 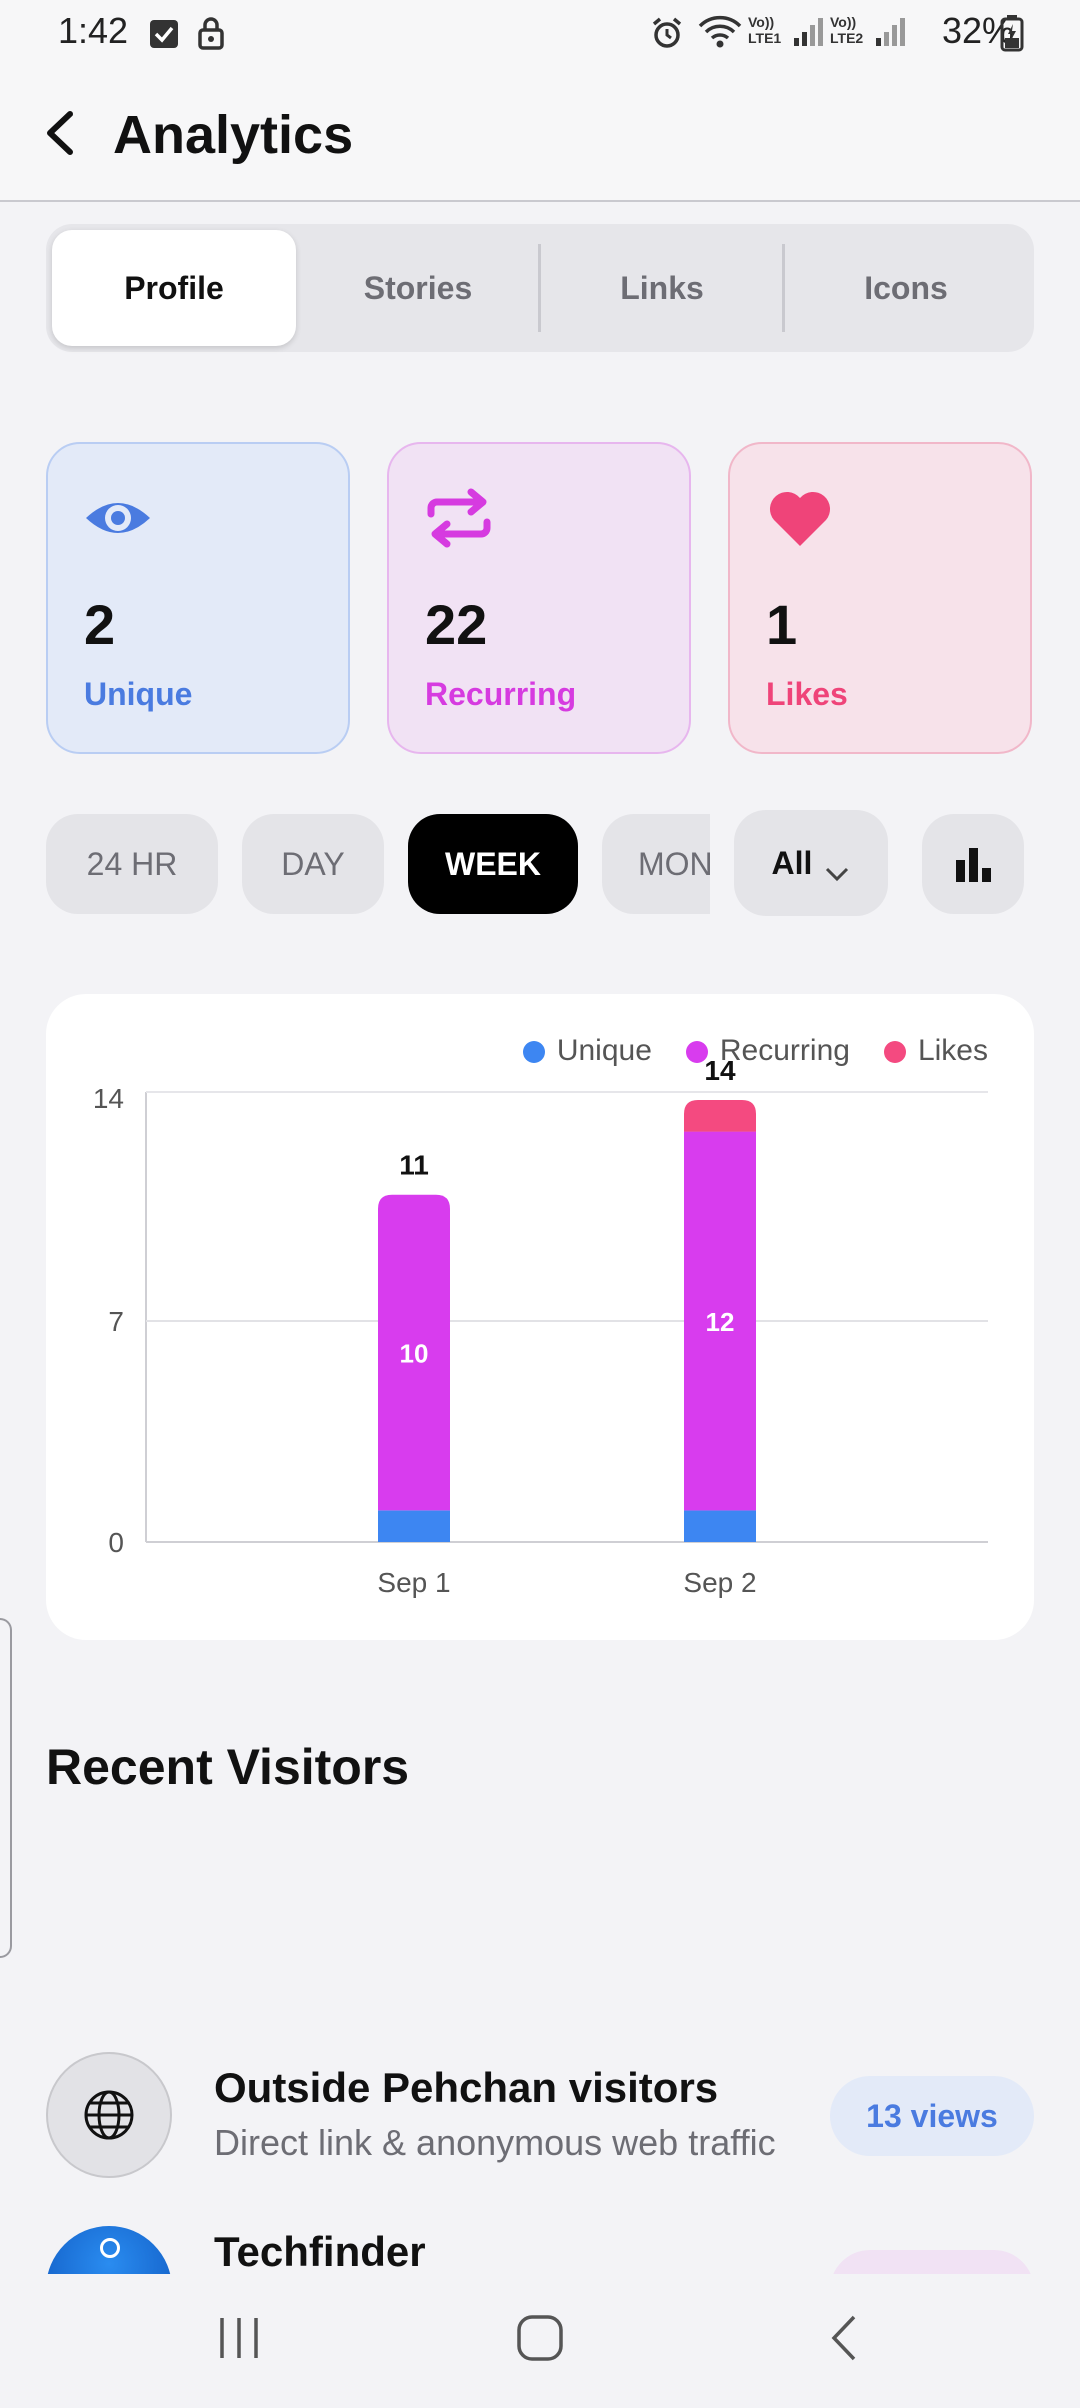 What do you see at coordinates (501, 694) in the screenshot?
I see `recurring-label: Recurring` at bounding box center [501, 694].